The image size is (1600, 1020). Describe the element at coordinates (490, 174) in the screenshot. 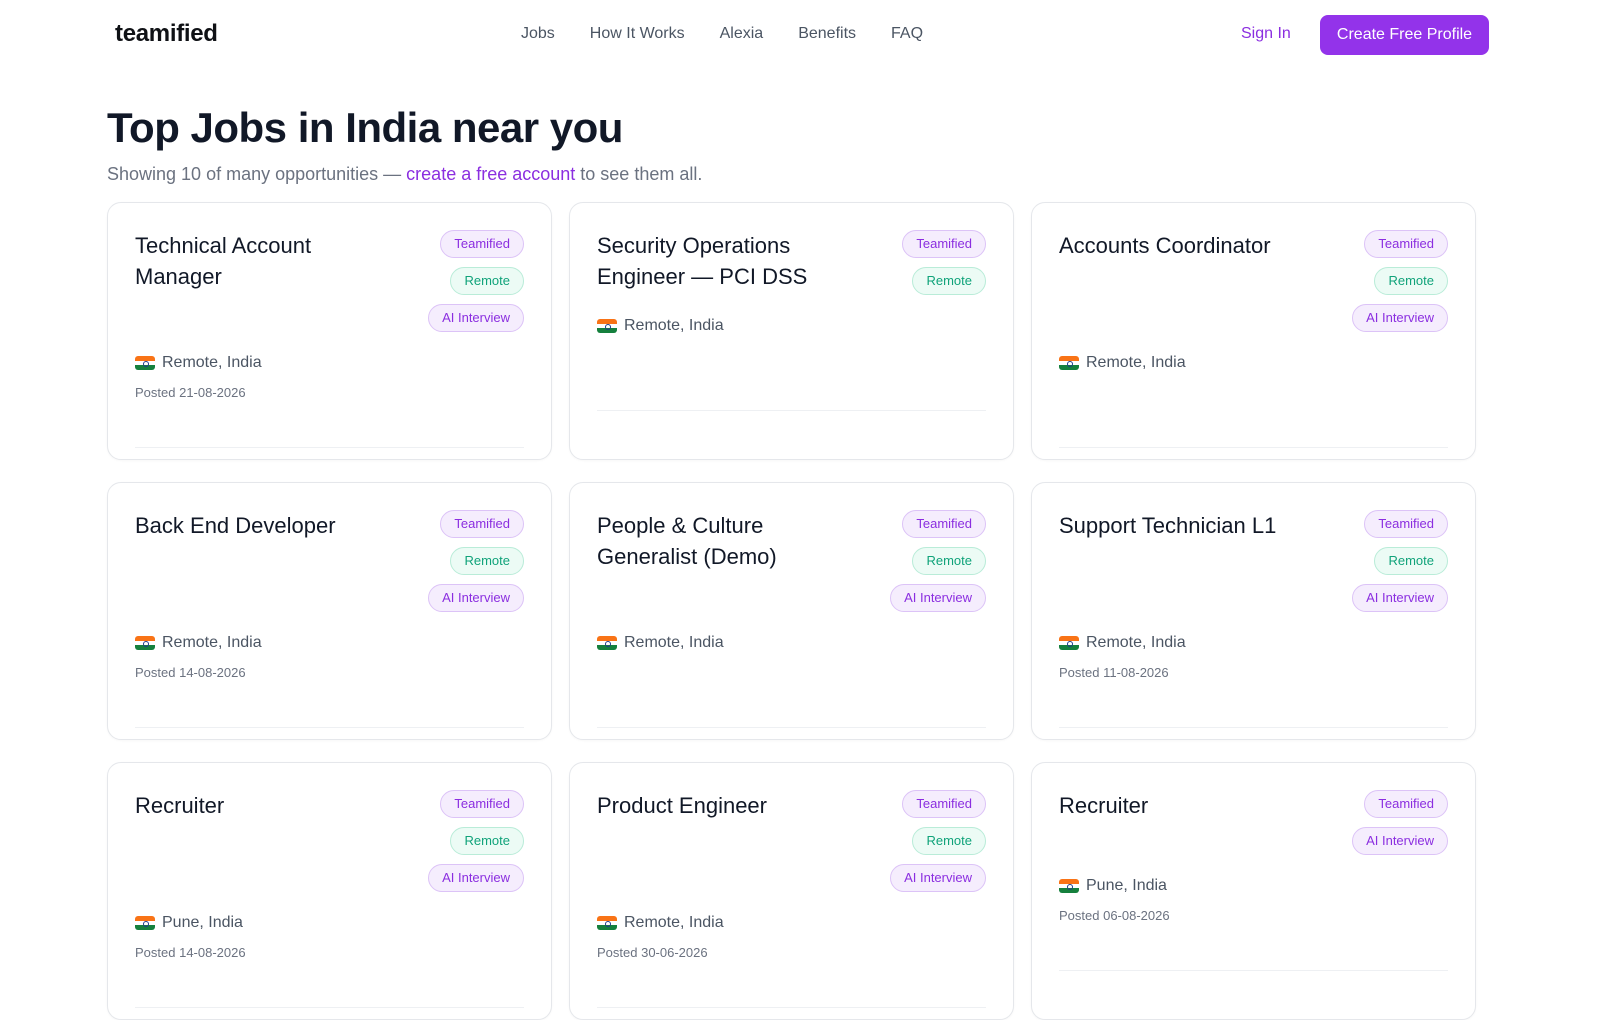

I see `create-account-link: create a free account` at that location.